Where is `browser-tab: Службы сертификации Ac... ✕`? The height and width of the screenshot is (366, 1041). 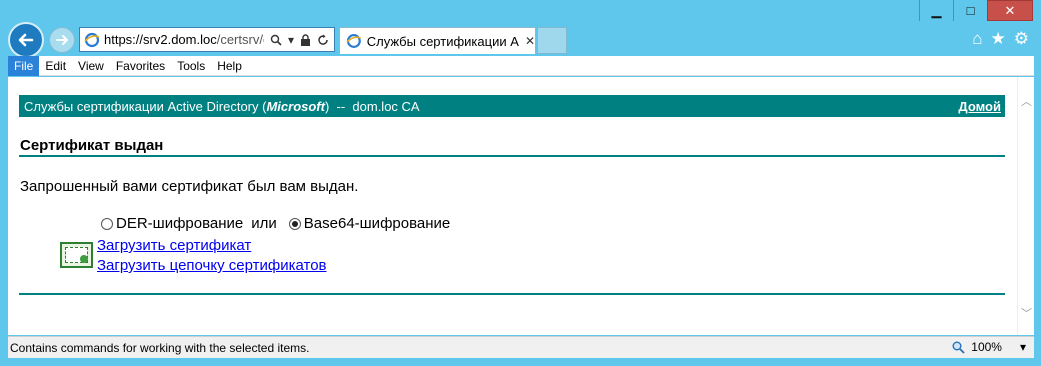
browser-tab: Службы сертификации Ac... ✕ is located at coordinates (437, 40).